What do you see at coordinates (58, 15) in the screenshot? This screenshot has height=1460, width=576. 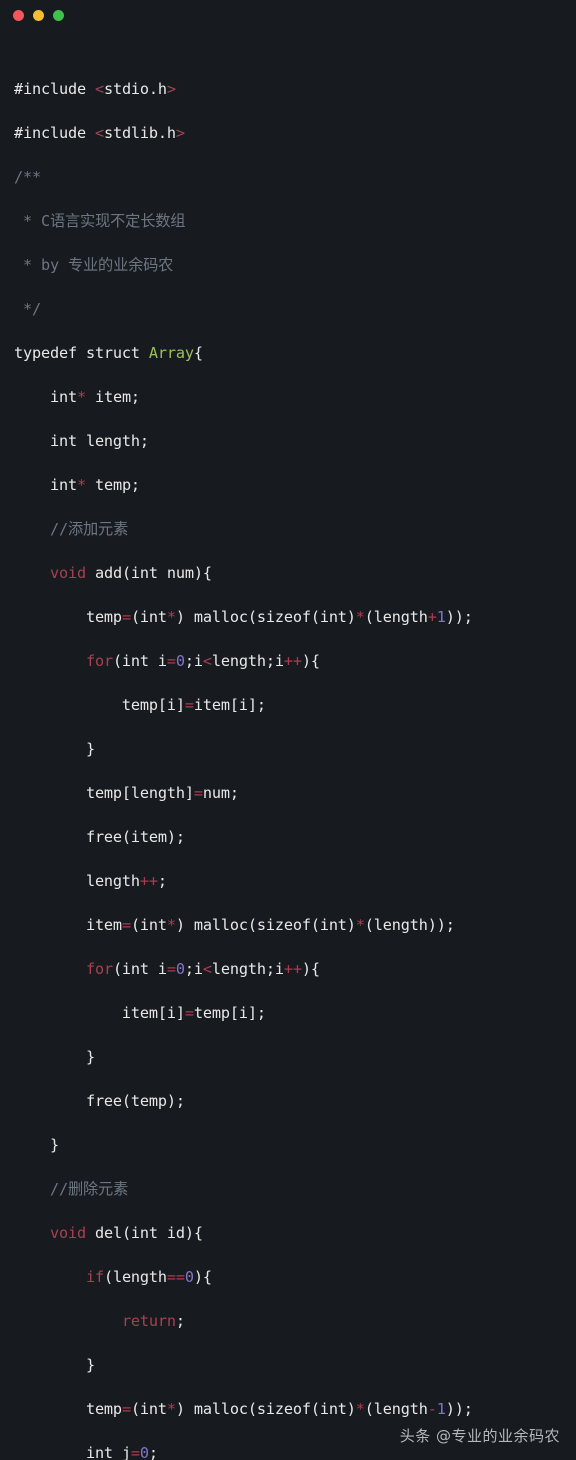 I see `maximize-button` at bounding box center [58, 15].